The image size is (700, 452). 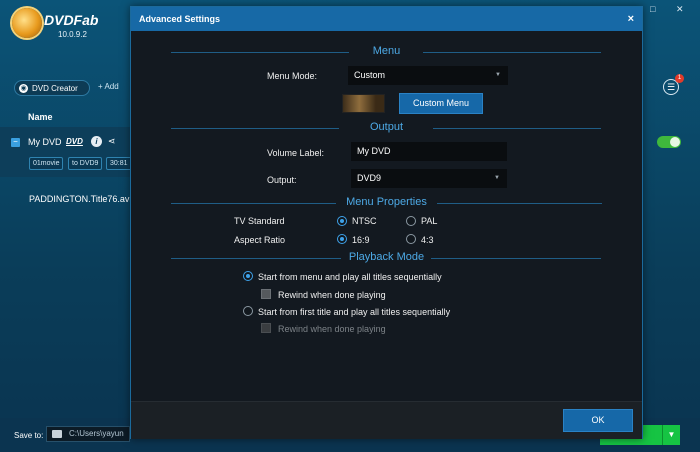 What do you see at coordinates (296, 153) in the screenshot?
I see `volume-label-label: Volume Label:` at bounding box center [296, 153].